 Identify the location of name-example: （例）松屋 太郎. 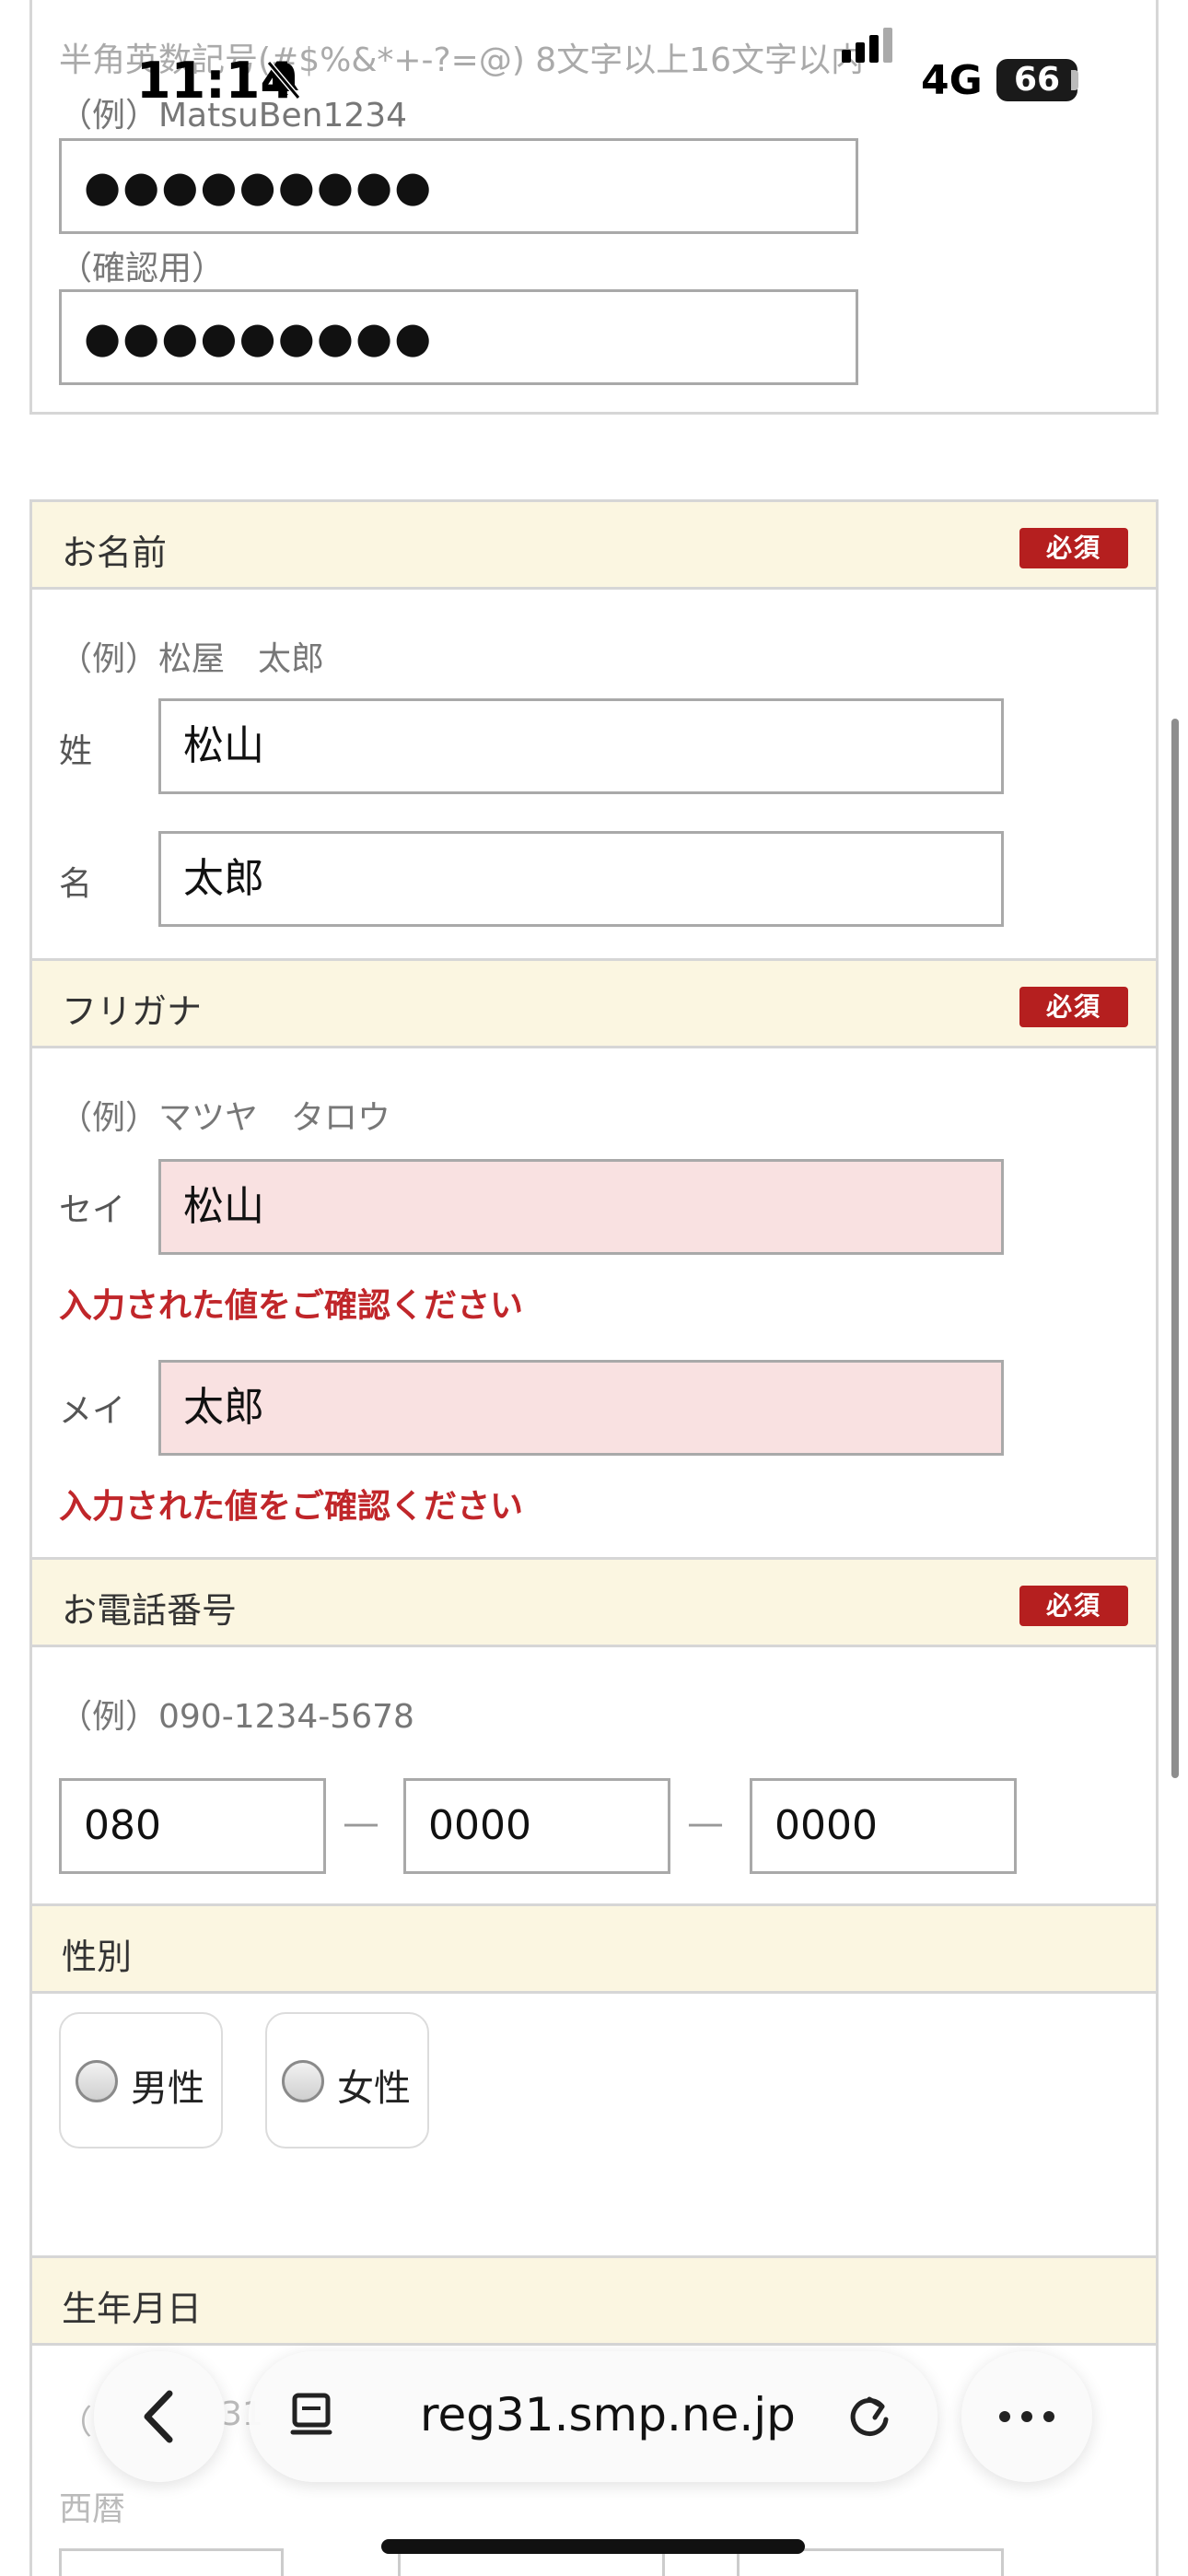
(192, 659).